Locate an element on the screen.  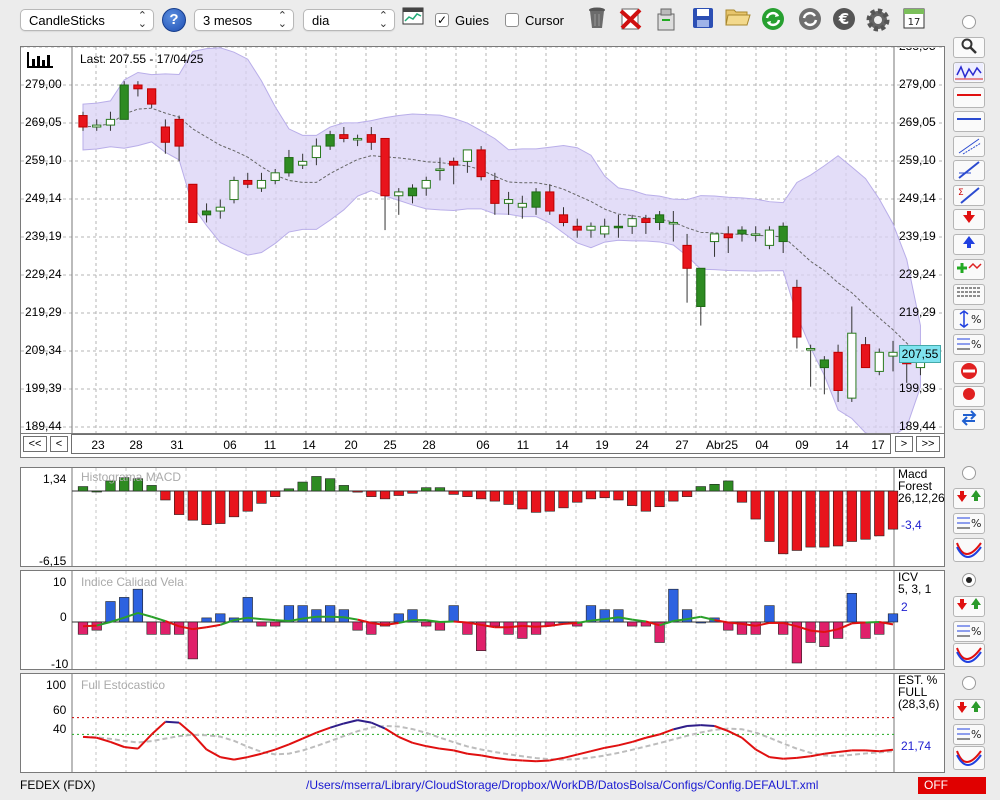
zoom-icon is located at coordinates (969, 47).